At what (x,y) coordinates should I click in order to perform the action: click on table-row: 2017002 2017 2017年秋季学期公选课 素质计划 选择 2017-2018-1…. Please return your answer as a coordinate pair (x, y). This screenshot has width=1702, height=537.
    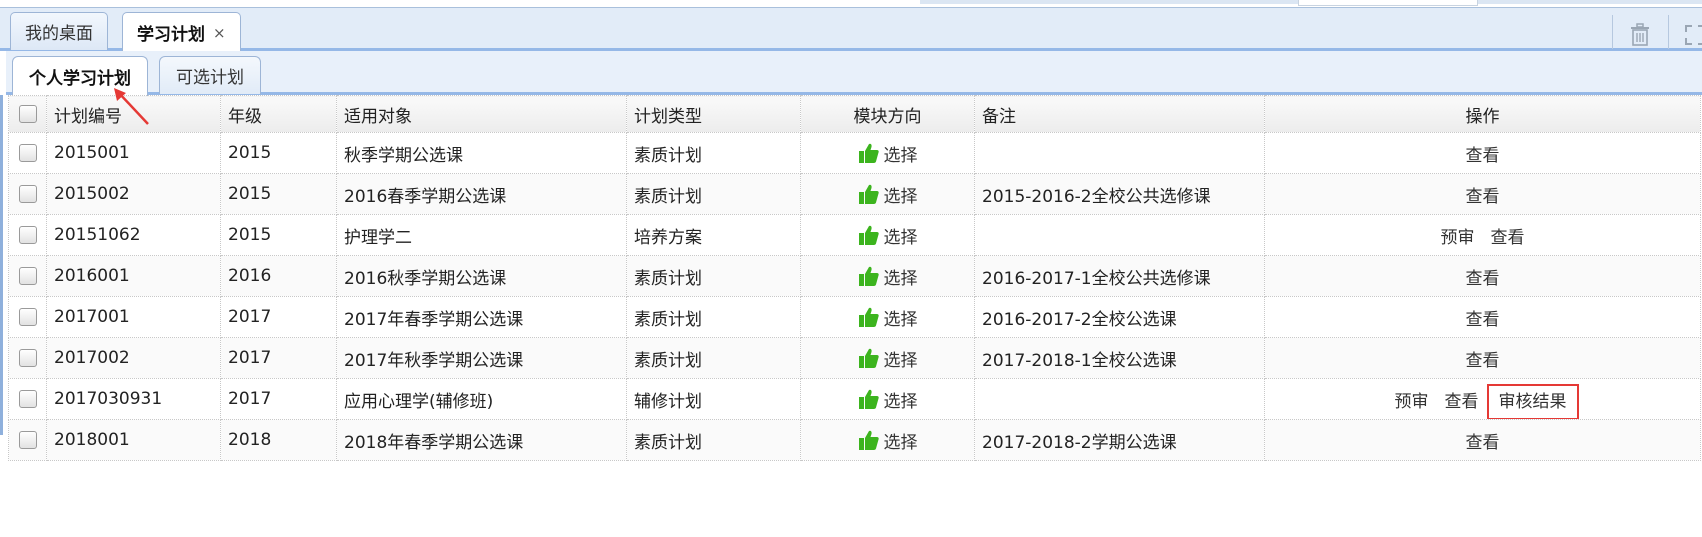
    Looking at the image, I should click on (854, 358).